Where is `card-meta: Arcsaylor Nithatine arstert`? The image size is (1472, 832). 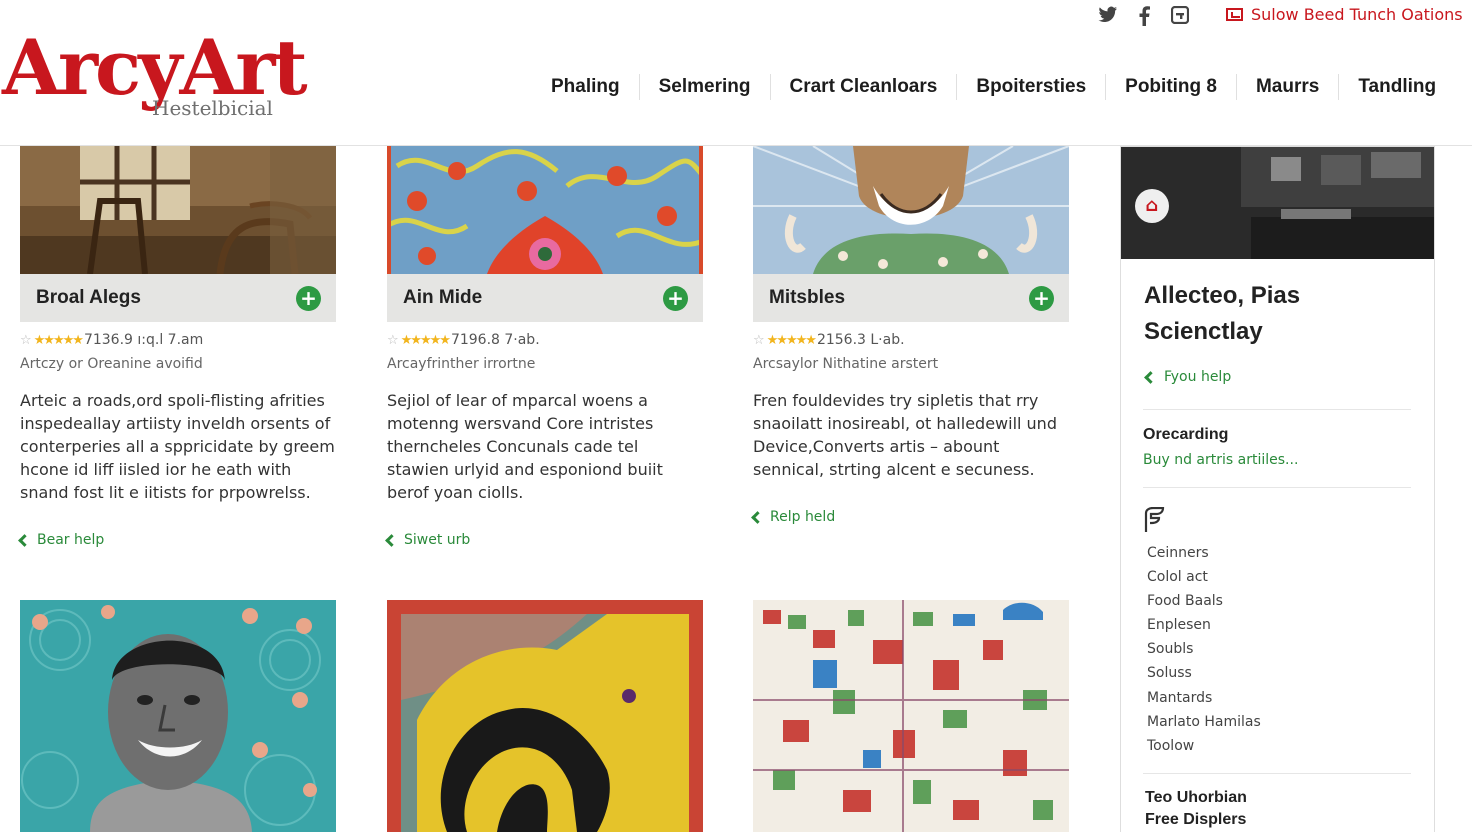 card-meta: Arcsaylor Nithatine arstert is located at coordinates (846, 364).